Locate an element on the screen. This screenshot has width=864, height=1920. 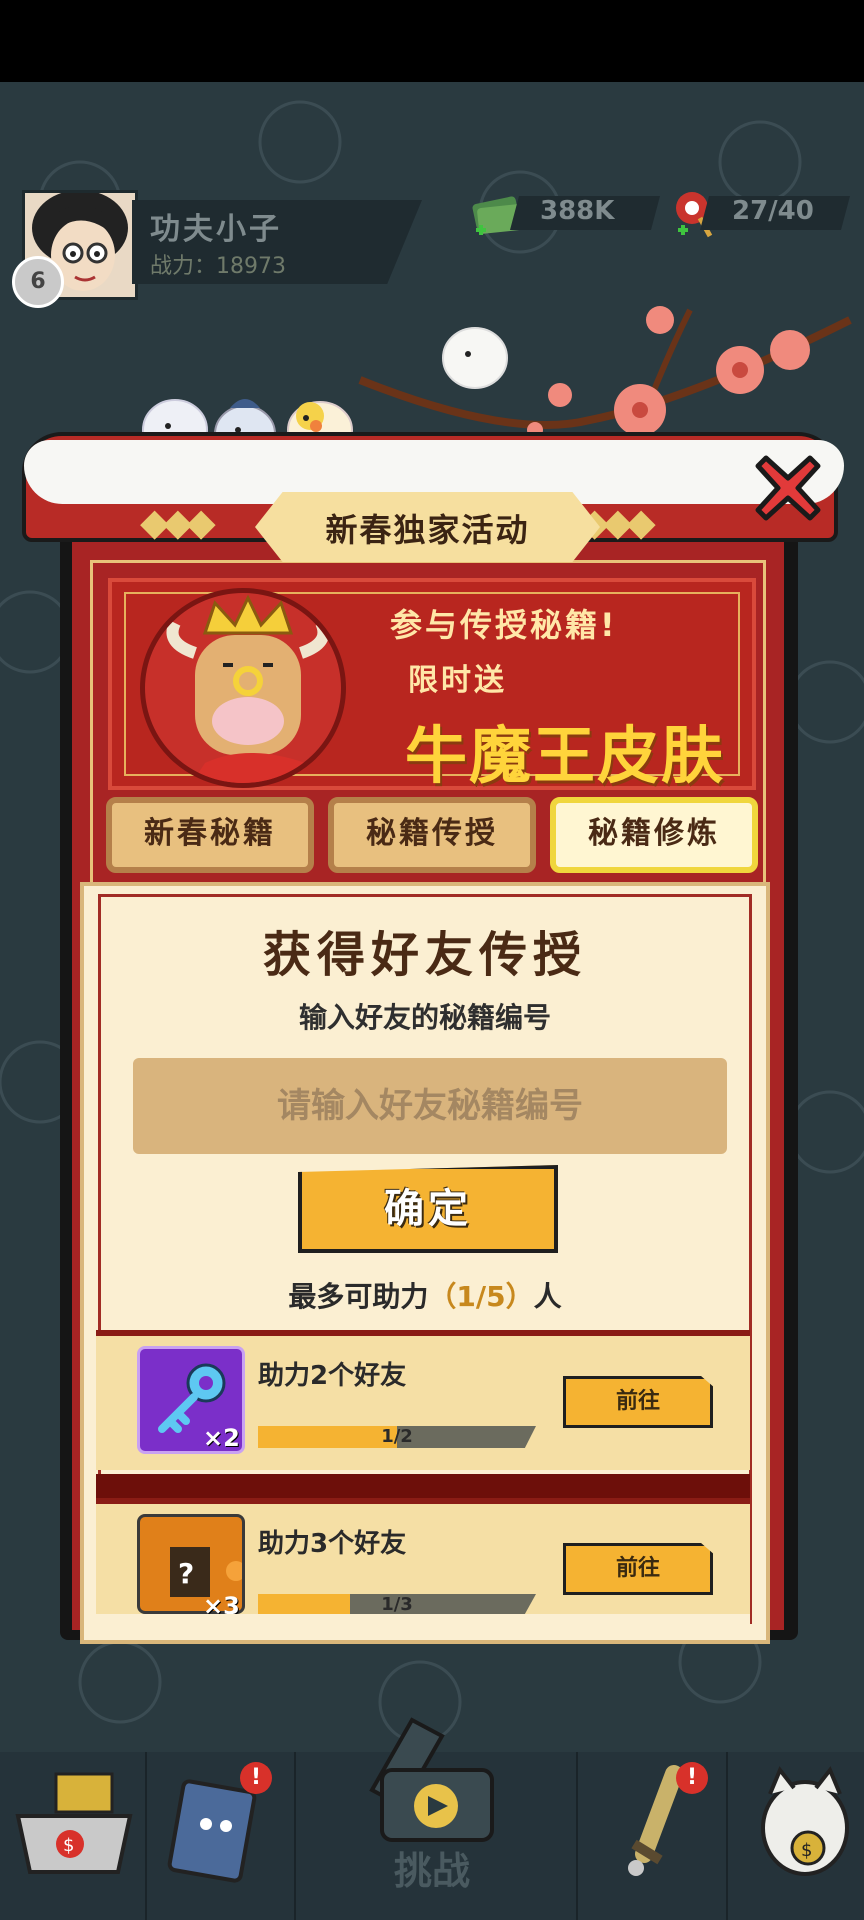
player-name: 功夫小子 is located at coordinates (216, 229).